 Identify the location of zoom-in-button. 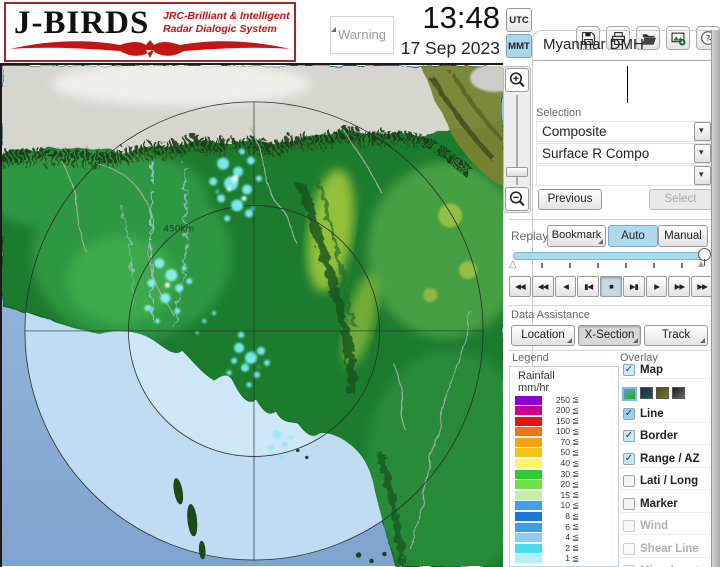
(517, 80).